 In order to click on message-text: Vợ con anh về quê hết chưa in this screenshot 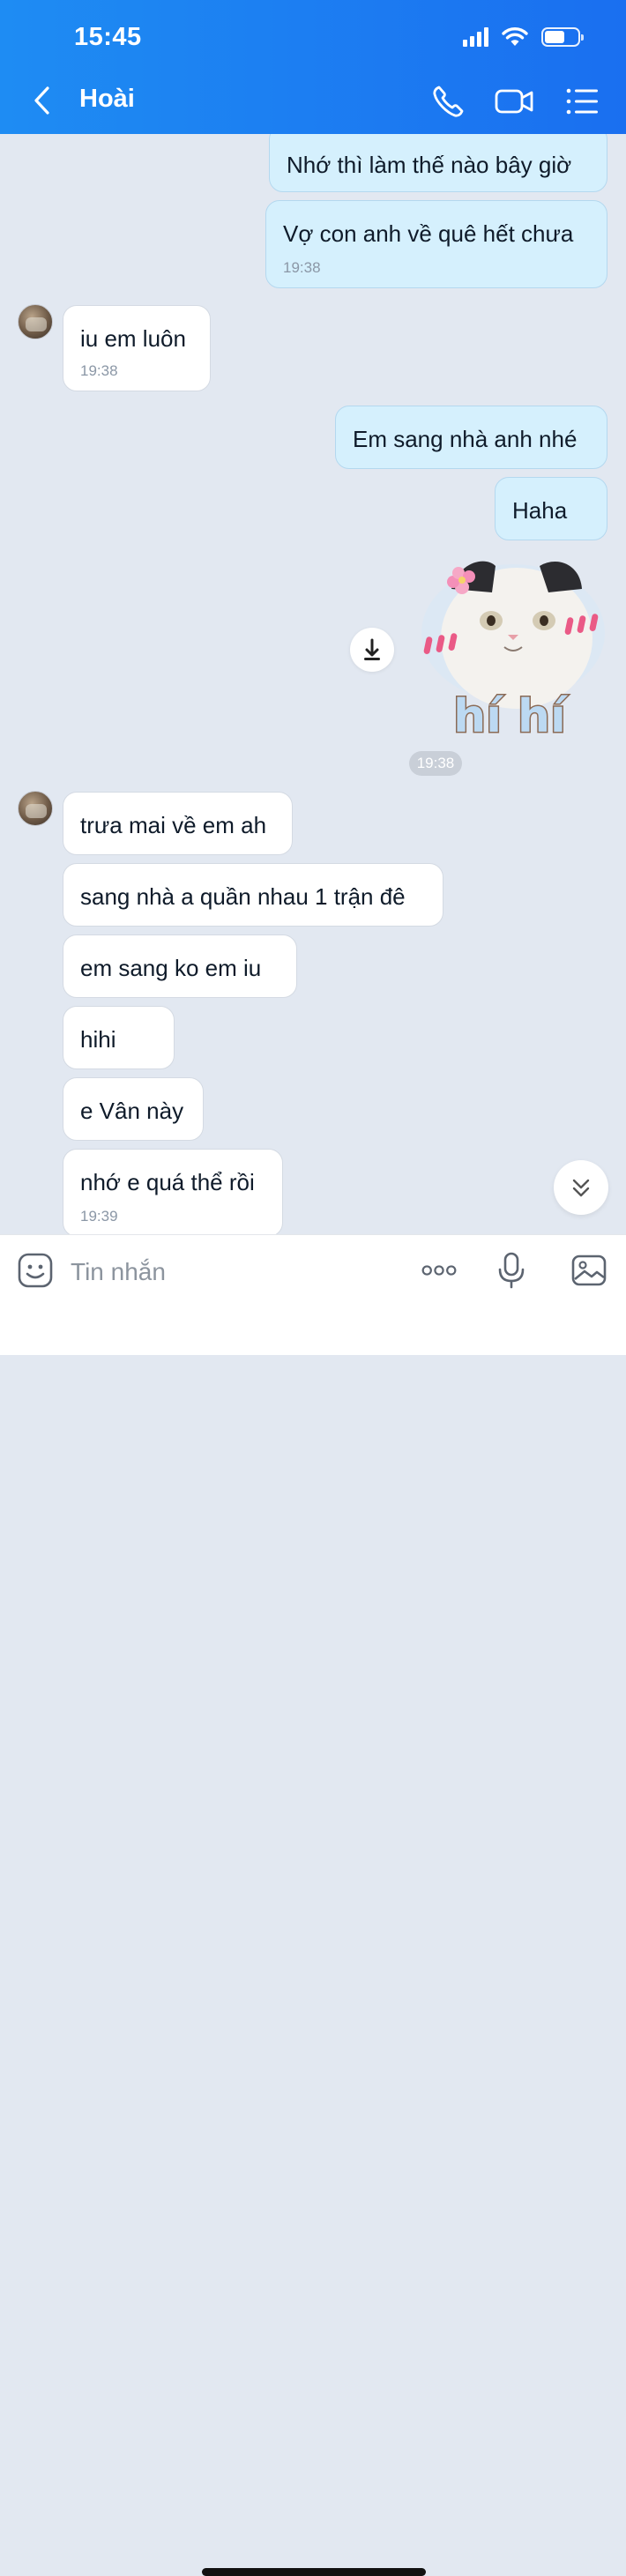, I will do `click(428, 234)`.